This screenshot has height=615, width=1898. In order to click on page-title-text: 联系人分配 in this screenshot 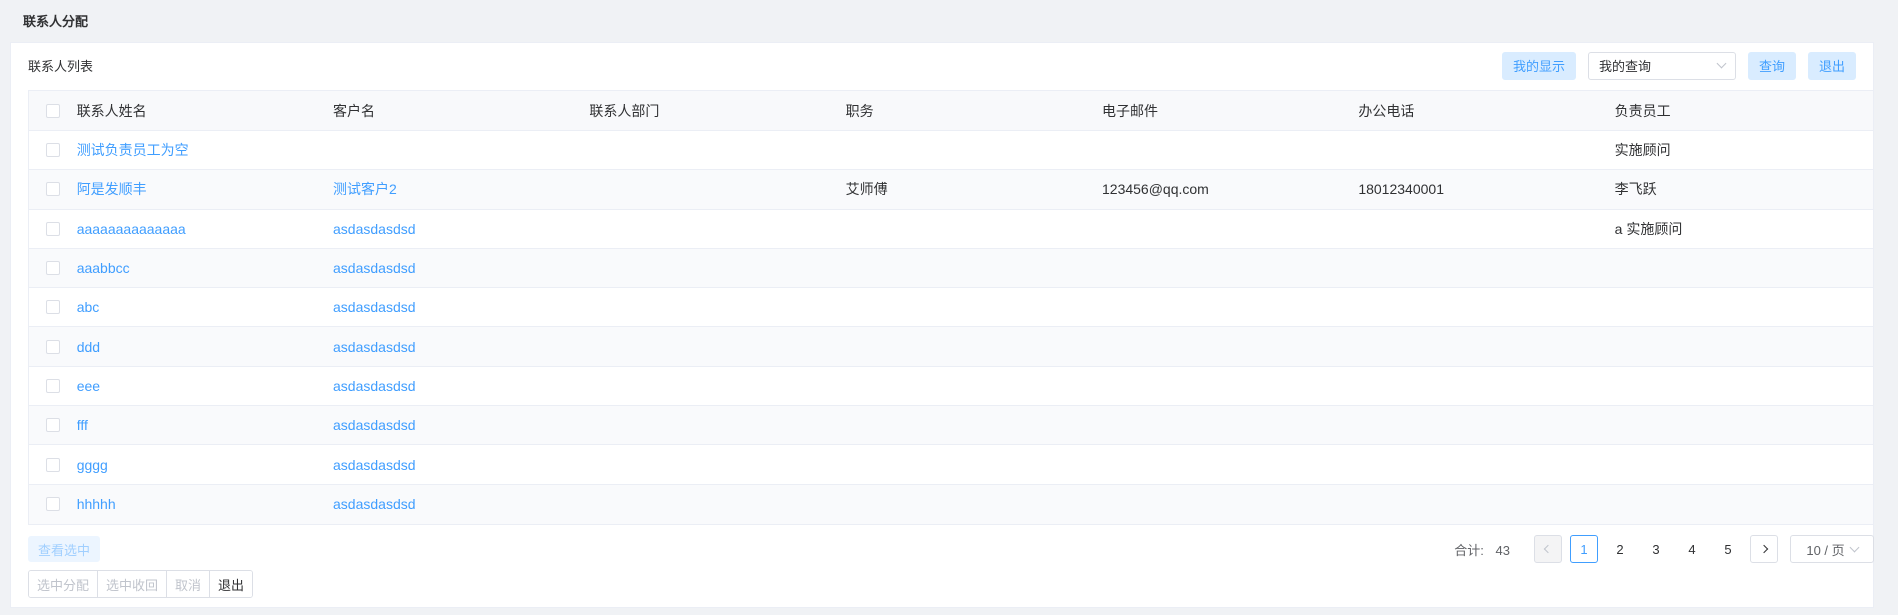, I will do `click(56, 21)`.